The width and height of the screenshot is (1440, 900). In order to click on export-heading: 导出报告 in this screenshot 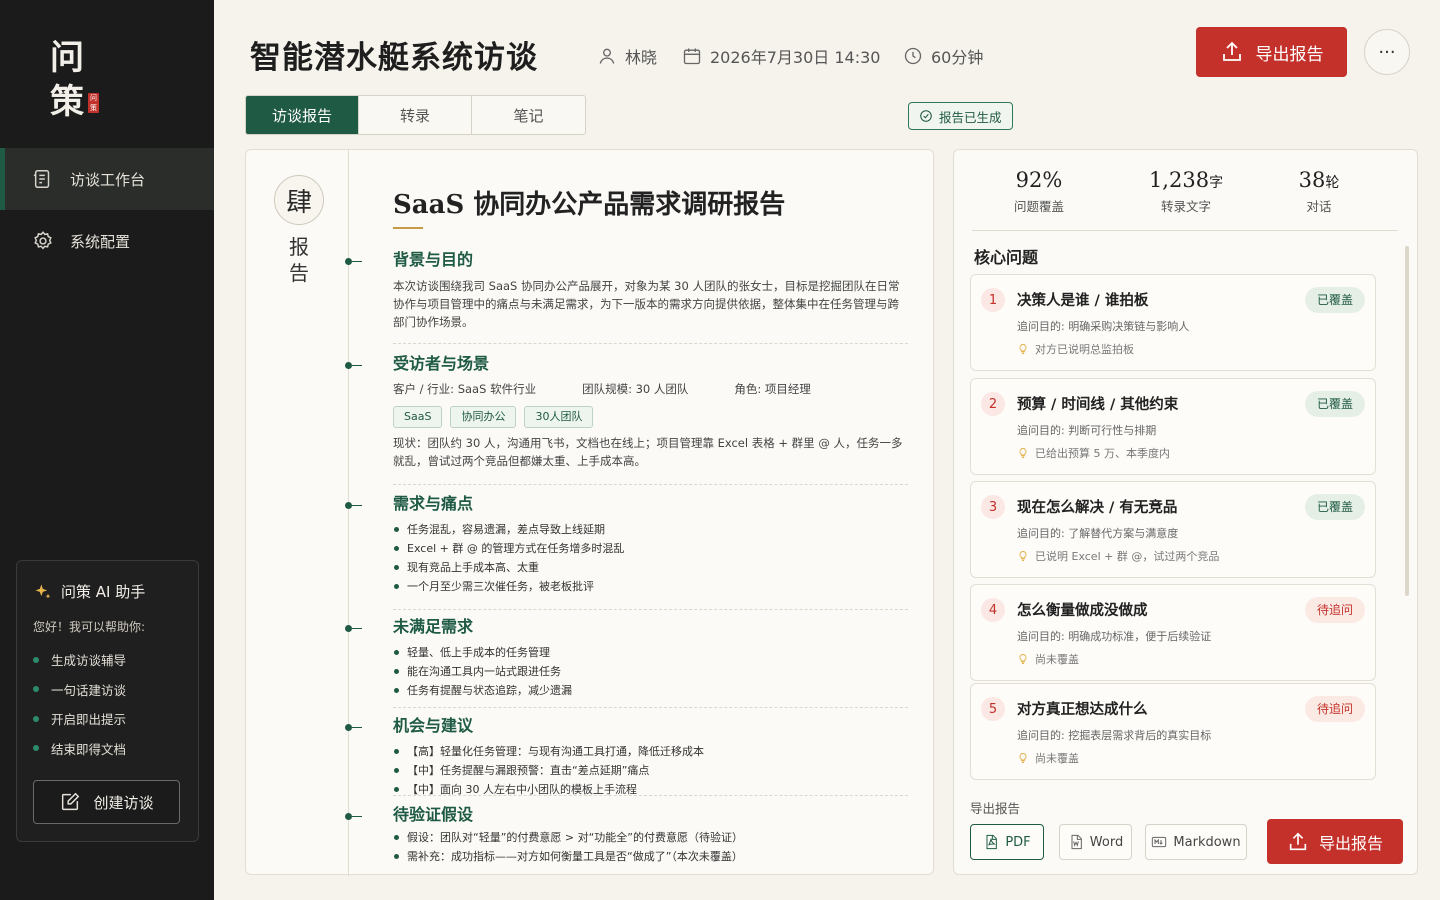, I will do `click(995, 808)`.